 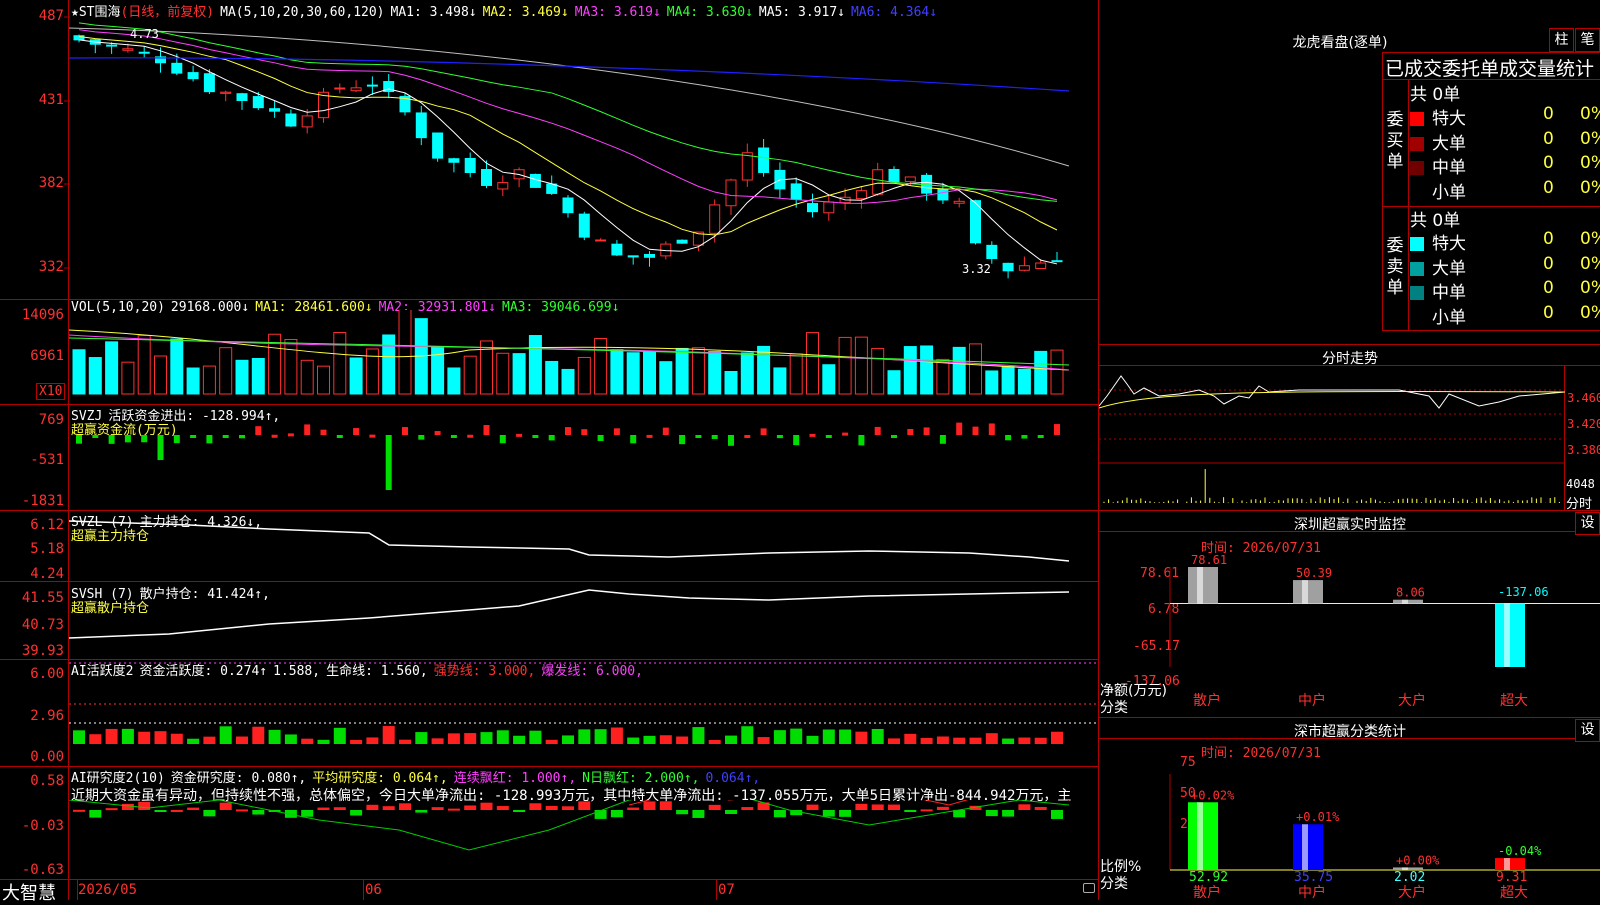 What do you see at coordinates (641, 778) in the screenshot?
I see `ai-research-t4: N日飘红: 2.000↑,` at bounding box center [641, 778].